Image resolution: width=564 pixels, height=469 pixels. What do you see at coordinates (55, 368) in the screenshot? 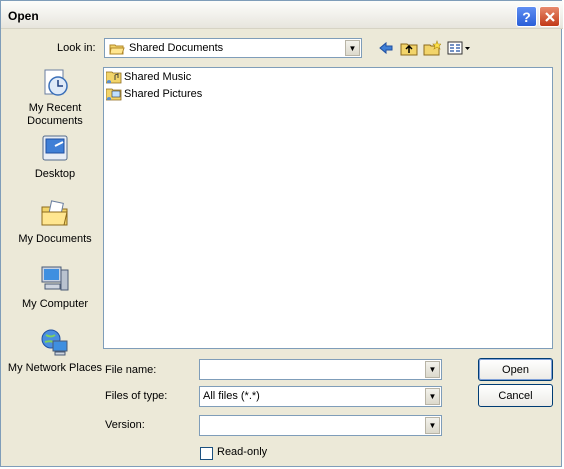
I see `place-label: My Network Places` at bounding box center [55, 368].